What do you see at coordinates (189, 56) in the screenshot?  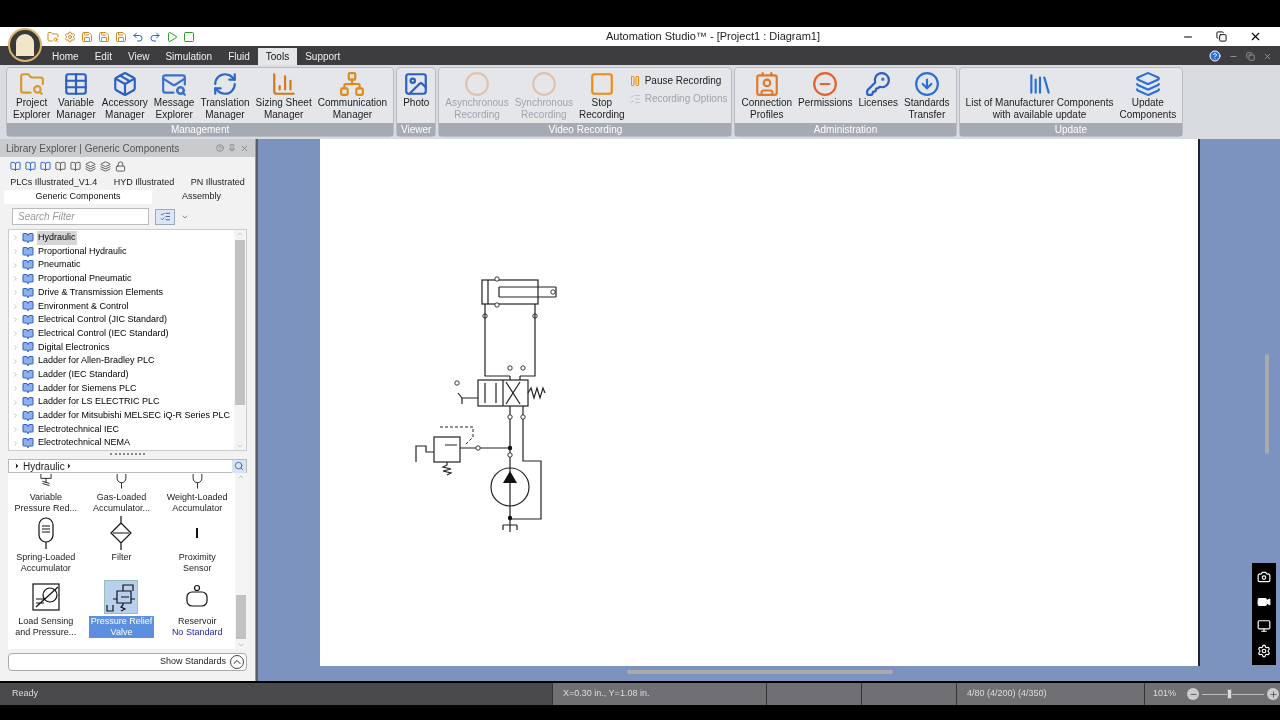 I see `menu-tab: Simulation` at bounding box center [189, 56].